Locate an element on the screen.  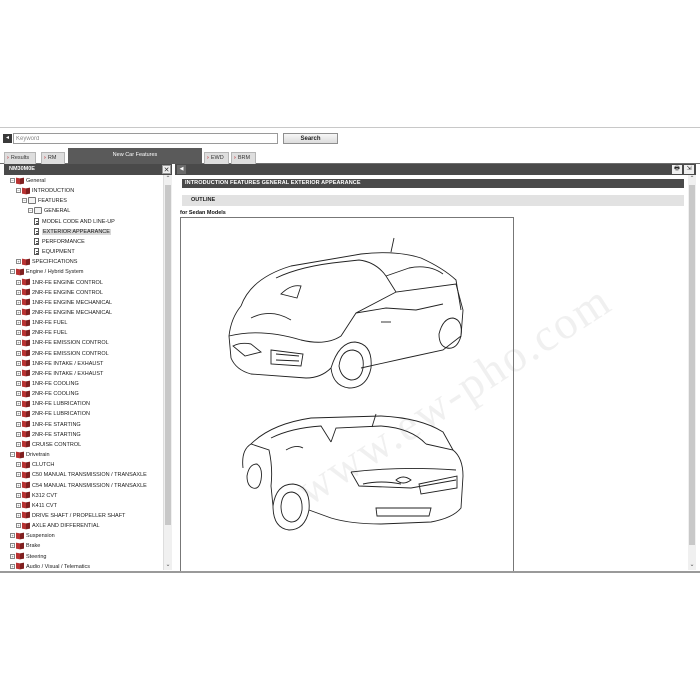
tree-item-1nr-fe-intake-exhaust: +1NR-FE INTAKE / EXHAUST is located at coordinates (59, 364).